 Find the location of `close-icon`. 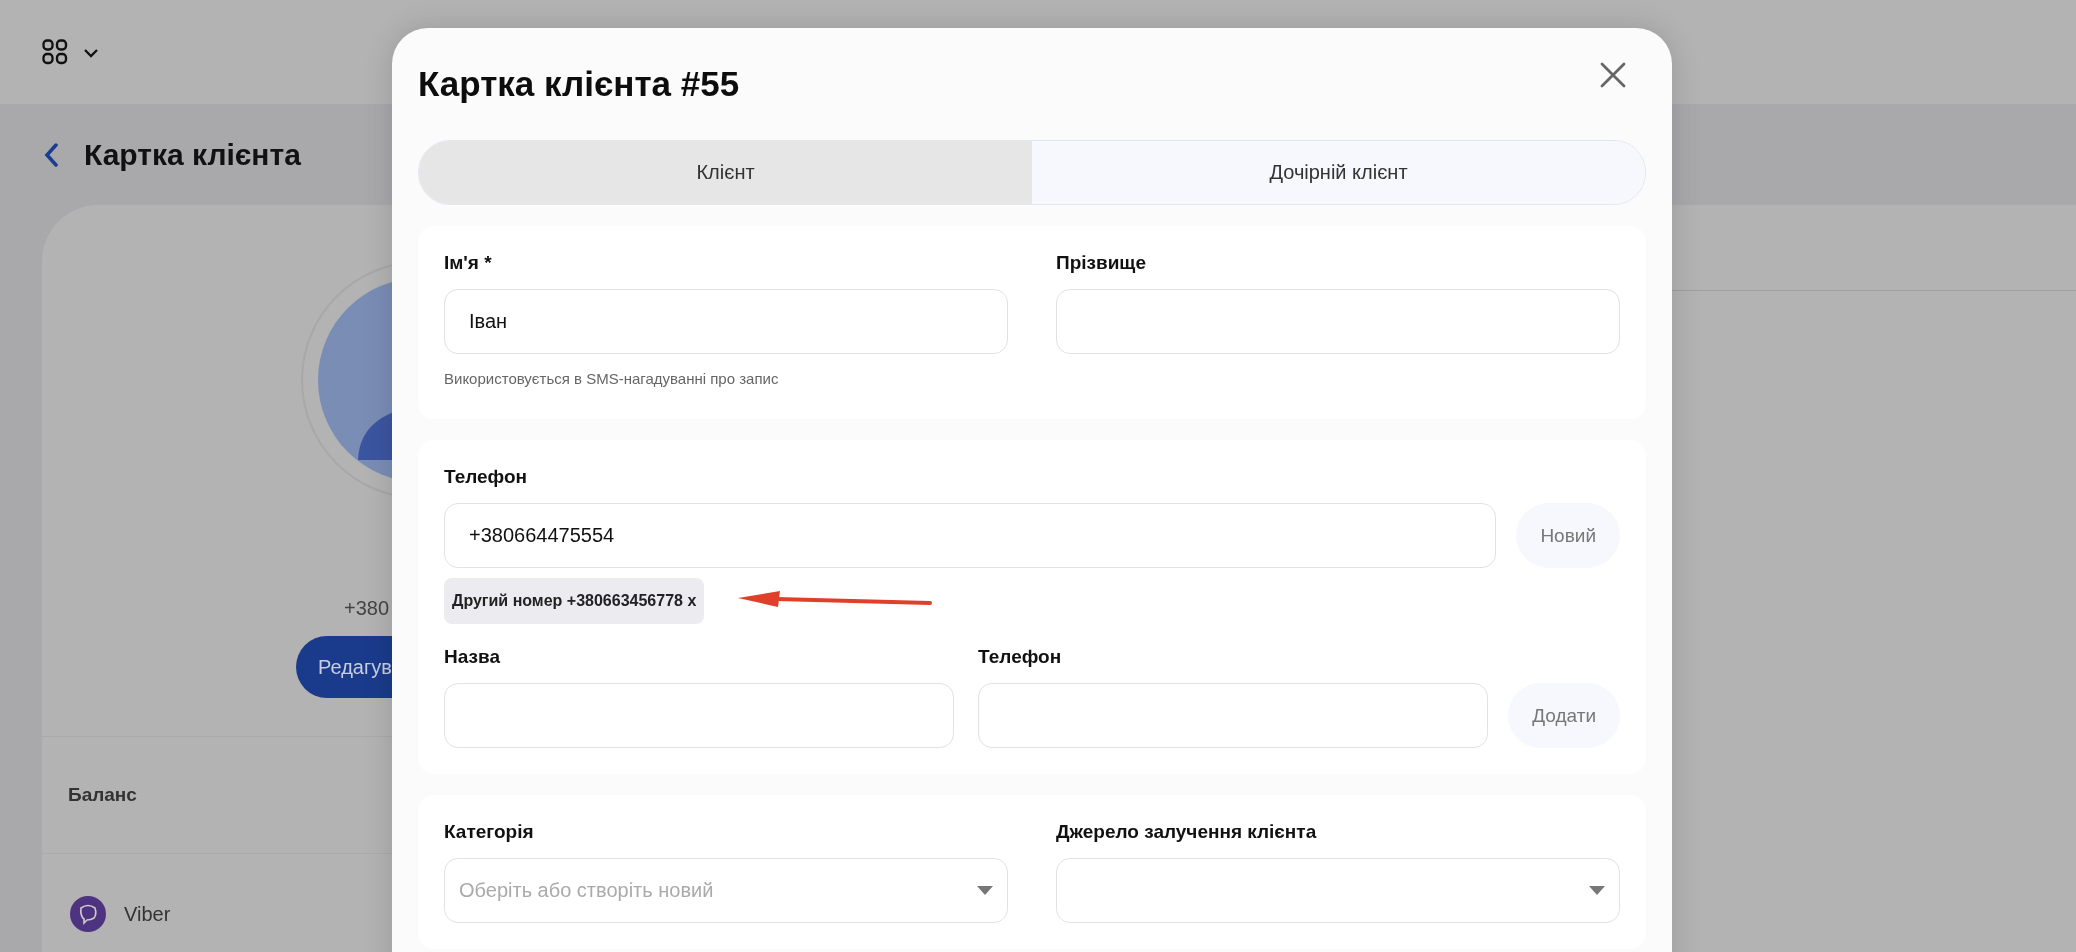

close-icon is located at coordinates (1613, 75).